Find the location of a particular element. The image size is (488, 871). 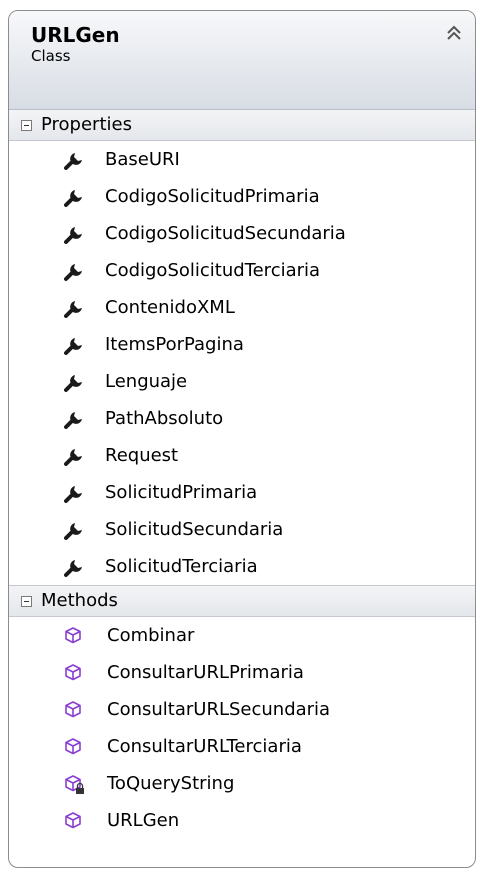

class-stereotype: Class is located at coordinates (51, 56).